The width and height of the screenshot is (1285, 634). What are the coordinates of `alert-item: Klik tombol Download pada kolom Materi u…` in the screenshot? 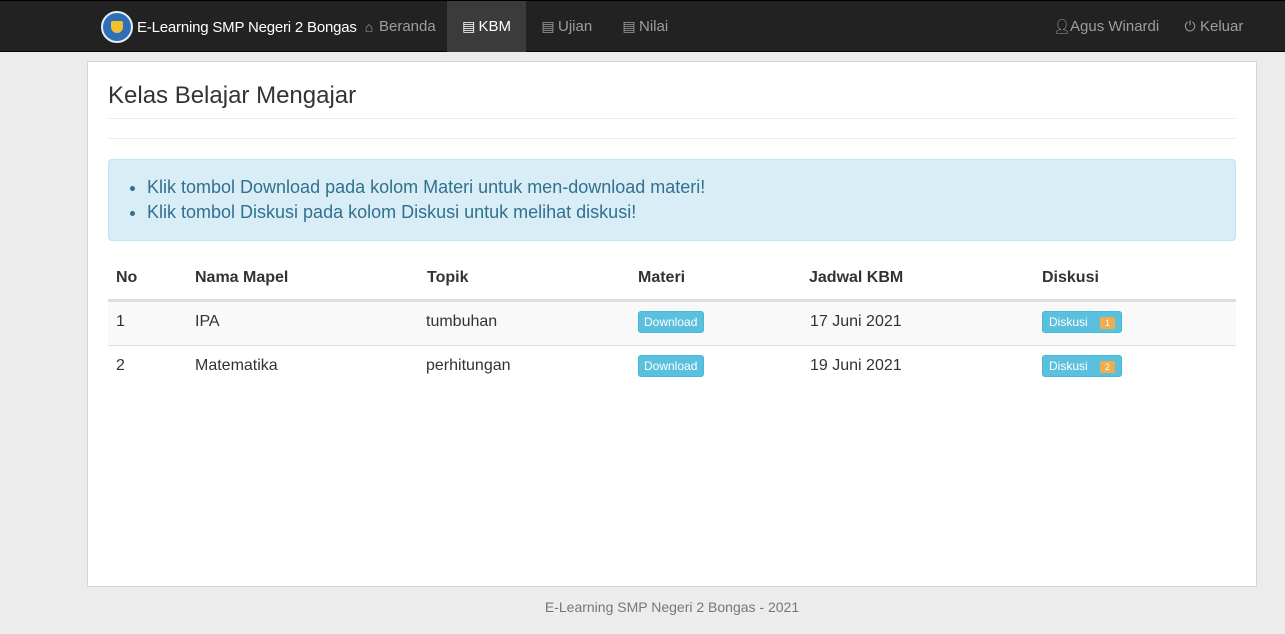 It's located at (426, 187).